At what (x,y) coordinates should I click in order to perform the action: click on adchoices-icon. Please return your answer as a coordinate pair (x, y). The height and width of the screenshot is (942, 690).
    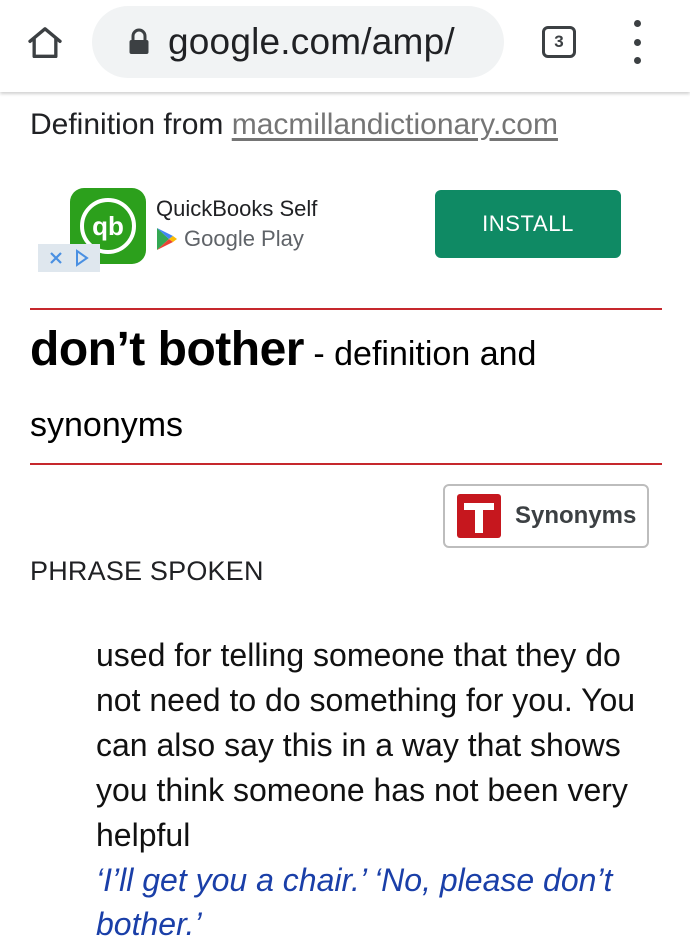
    Looking at the image, I should click on (82, 258).